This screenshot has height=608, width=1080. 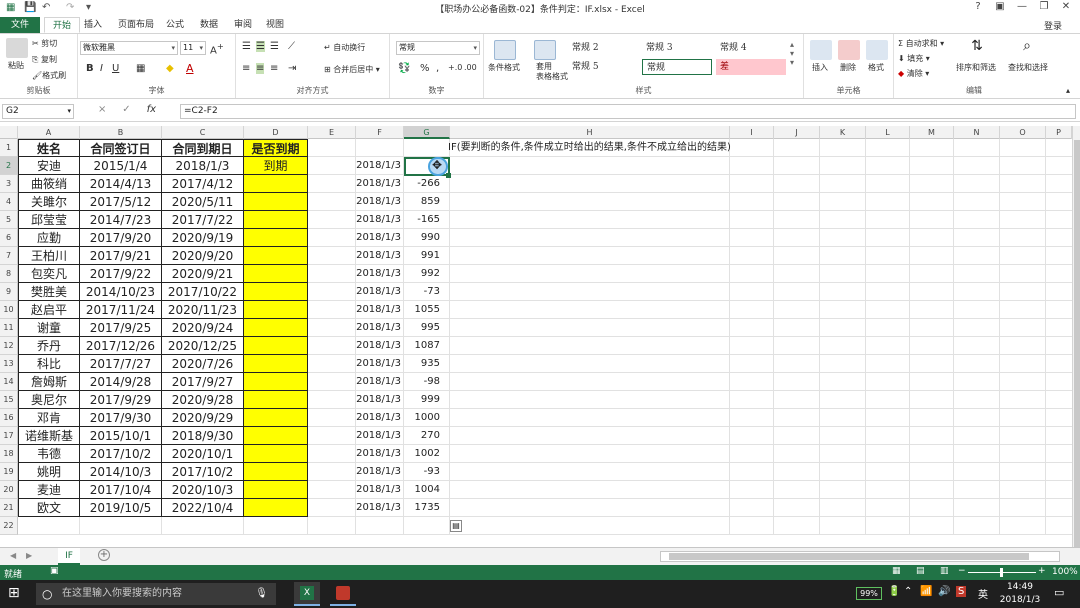 What do you see at coordinates (121, 400) in the screenshot?
I see `table-cell: 2017/9/29` at bounding box center [121, 400].